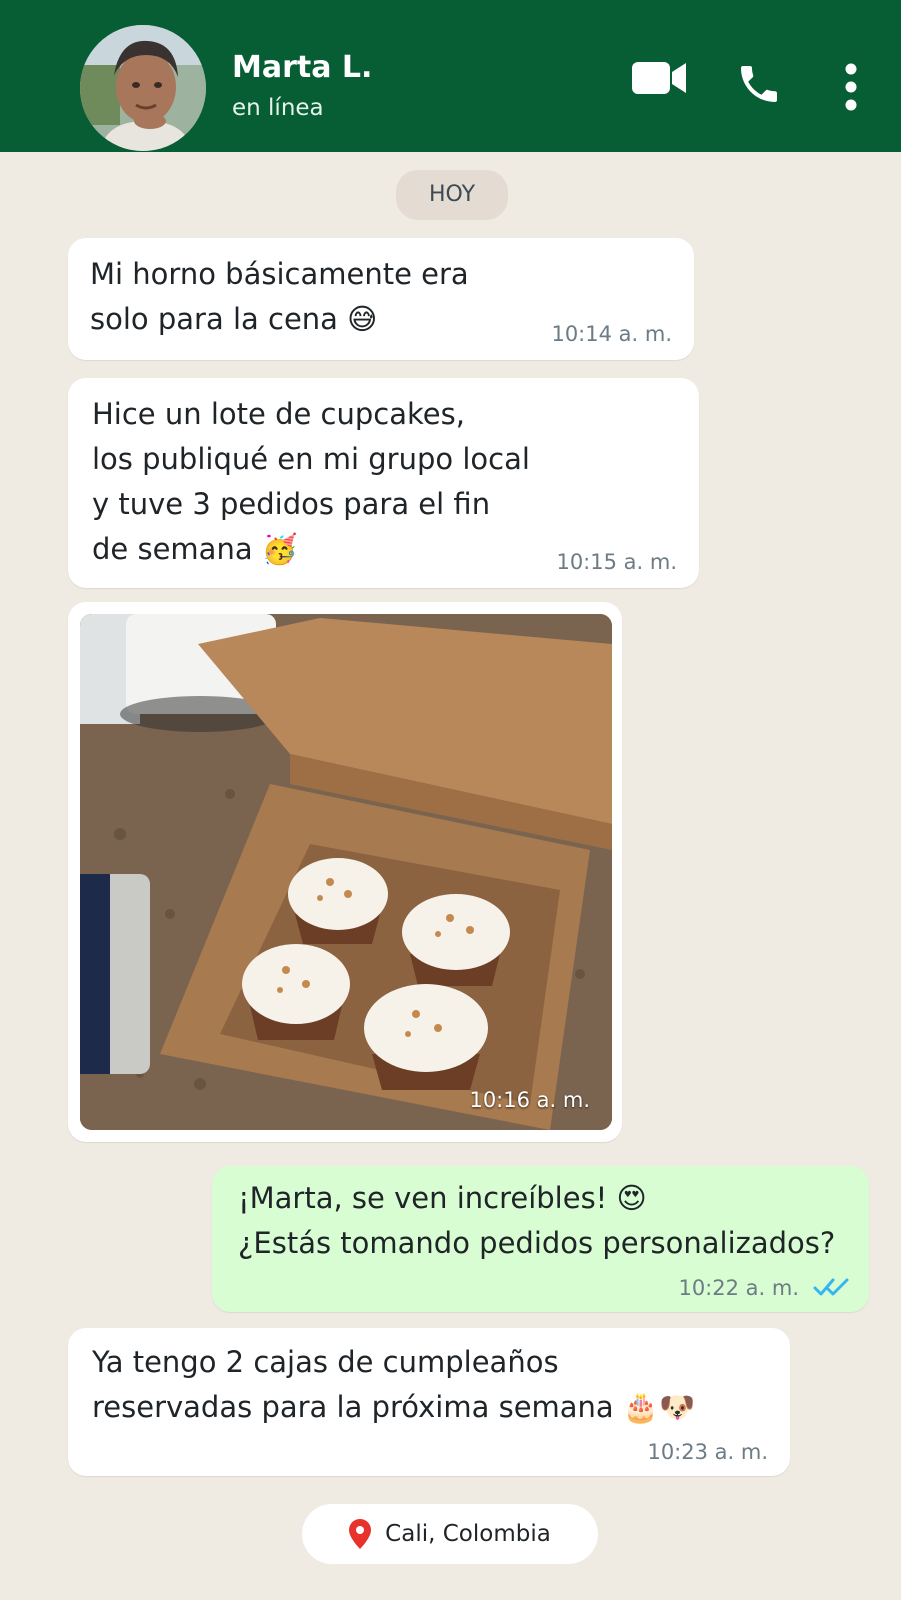 The width and height of the screenshot is (901, 1600). I want to click on contact-status: en línea, so click(278, 108).